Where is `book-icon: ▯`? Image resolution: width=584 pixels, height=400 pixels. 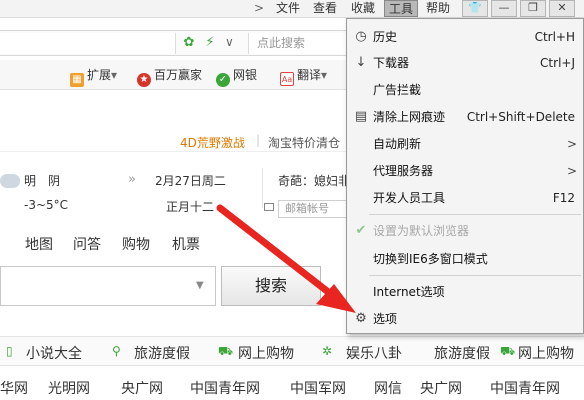
book-icon: ▯ is located at coordinates (9, 351).